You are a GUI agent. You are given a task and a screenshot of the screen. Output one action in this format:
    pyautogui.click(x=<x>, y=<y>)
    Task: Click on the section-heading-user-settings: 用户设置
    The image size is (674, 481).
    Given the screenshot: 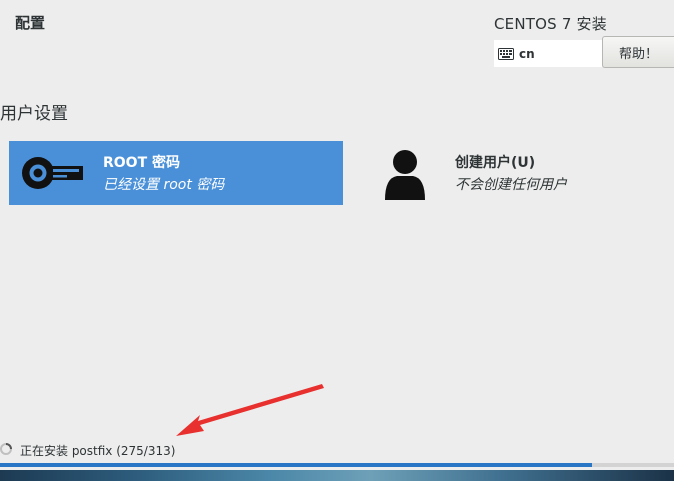 What is the action you would take?
    pyautogui.click(x=34, y=114)
    